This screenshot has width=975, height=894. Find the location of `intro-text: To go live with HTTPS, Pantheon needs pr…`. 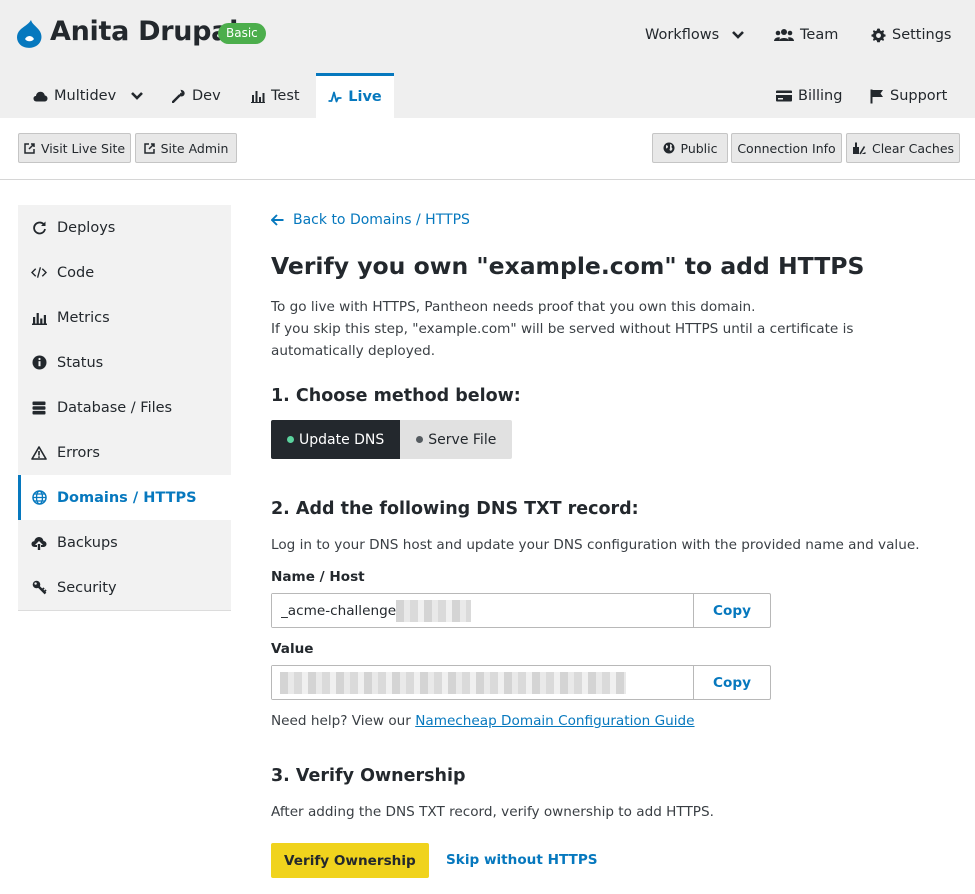

intro-text: To go live with HTTPS, Pantheon needs pr… is located at coordinates (601, 329).